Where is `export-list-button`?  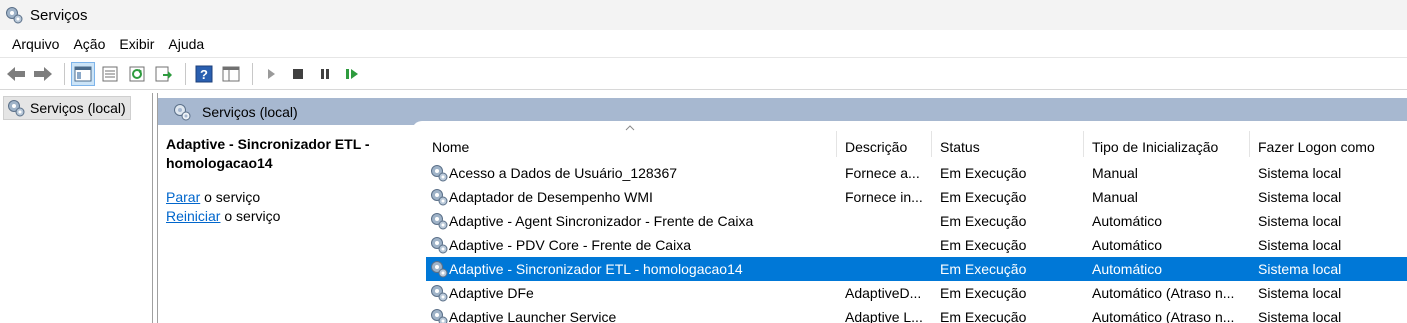 export-list-button is located at coordinates (164, 74).